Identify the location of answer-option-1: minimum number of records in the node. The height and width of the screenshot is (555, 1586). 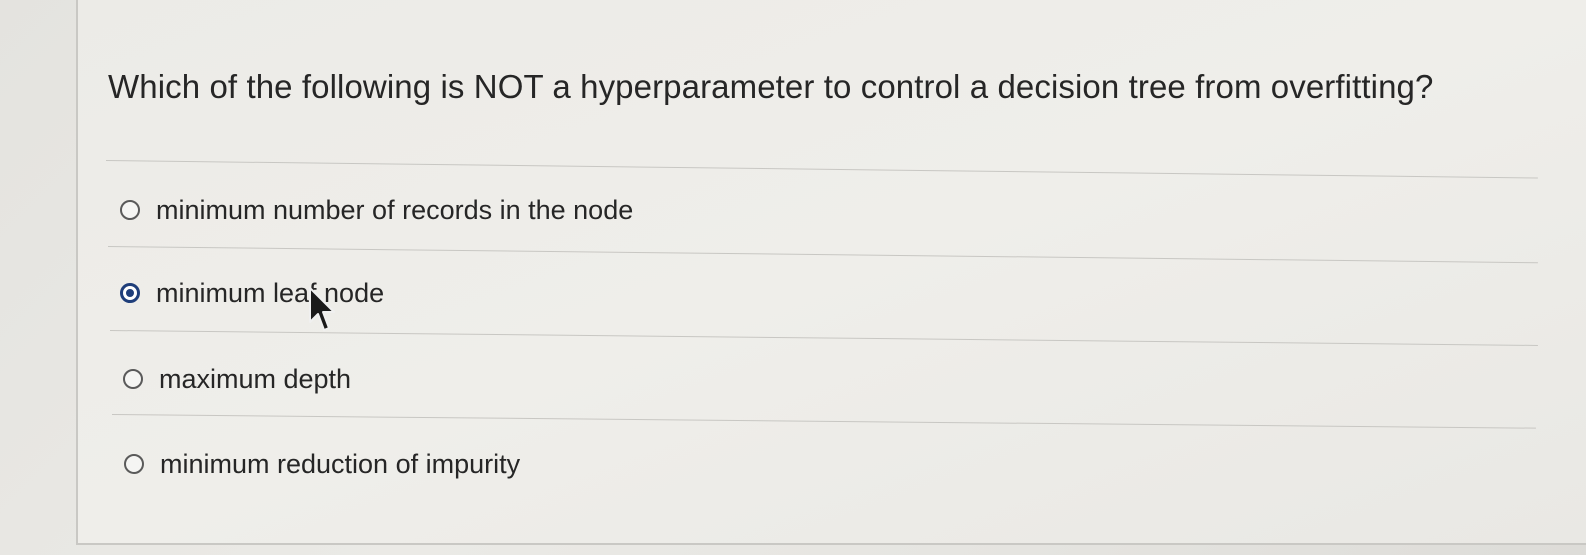
(376, 210).